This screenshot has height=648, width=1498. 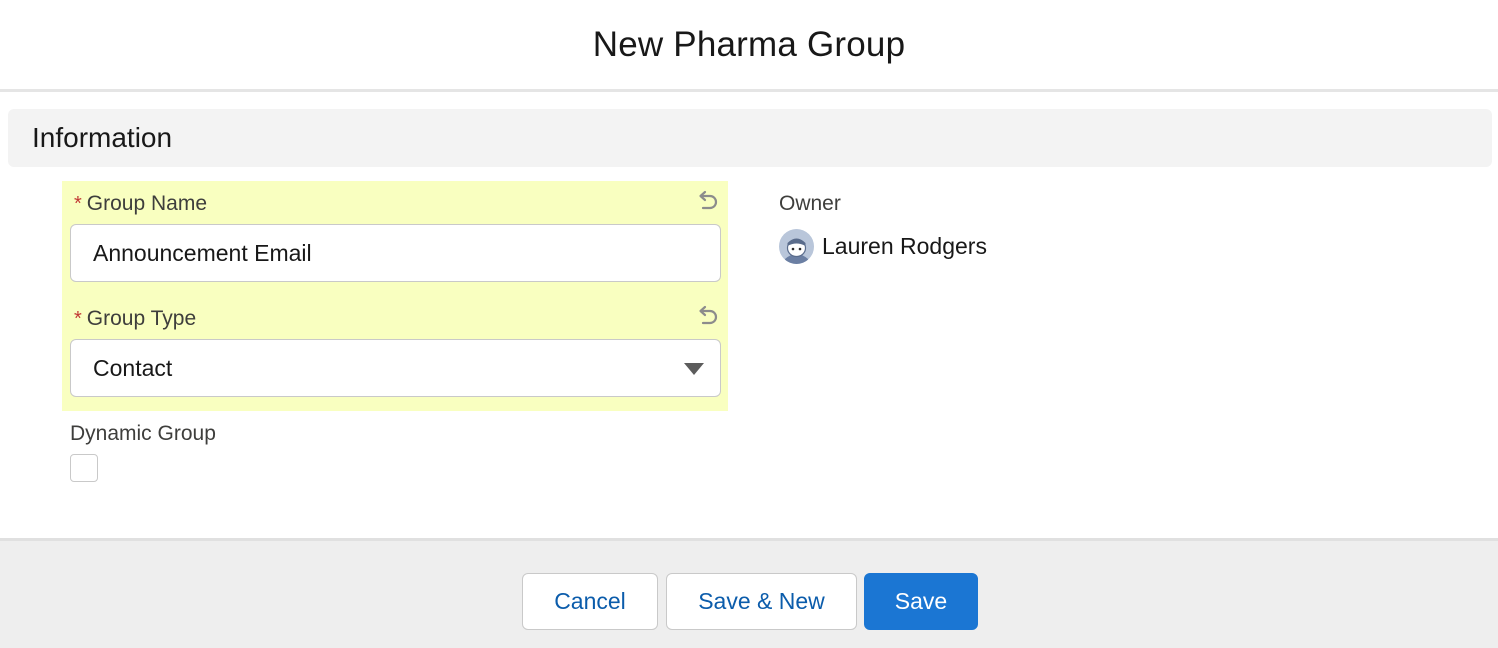 What do you see at coordinates (84, 468) in the screenshot?
I see `dynamic-group-checkbox` at bounding box center [84, 468].